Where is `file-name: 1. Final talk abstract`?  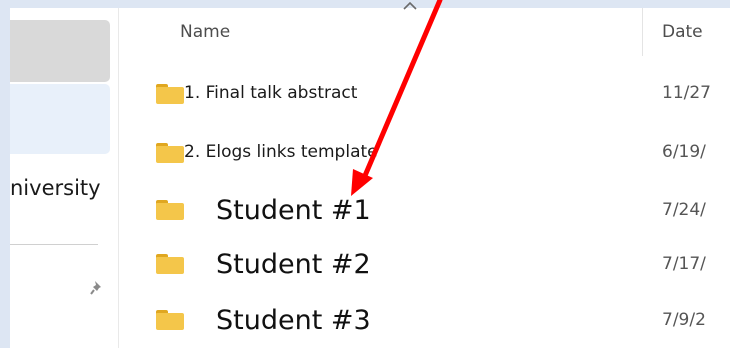 file-name: 1. Final talk abstract is located at coordinates (271, 93).